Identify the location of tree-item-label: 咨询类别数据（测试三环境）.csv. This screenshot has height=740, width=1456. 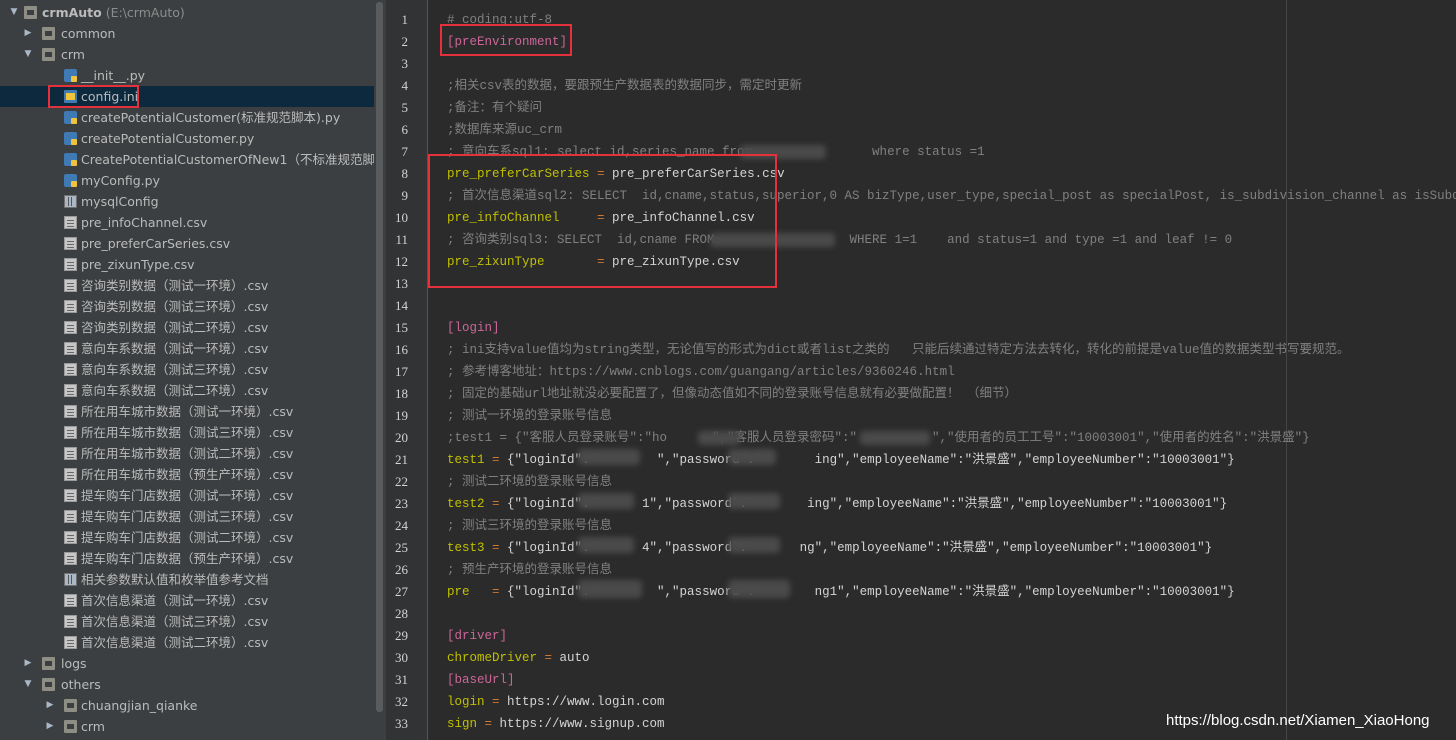
(175, 306).